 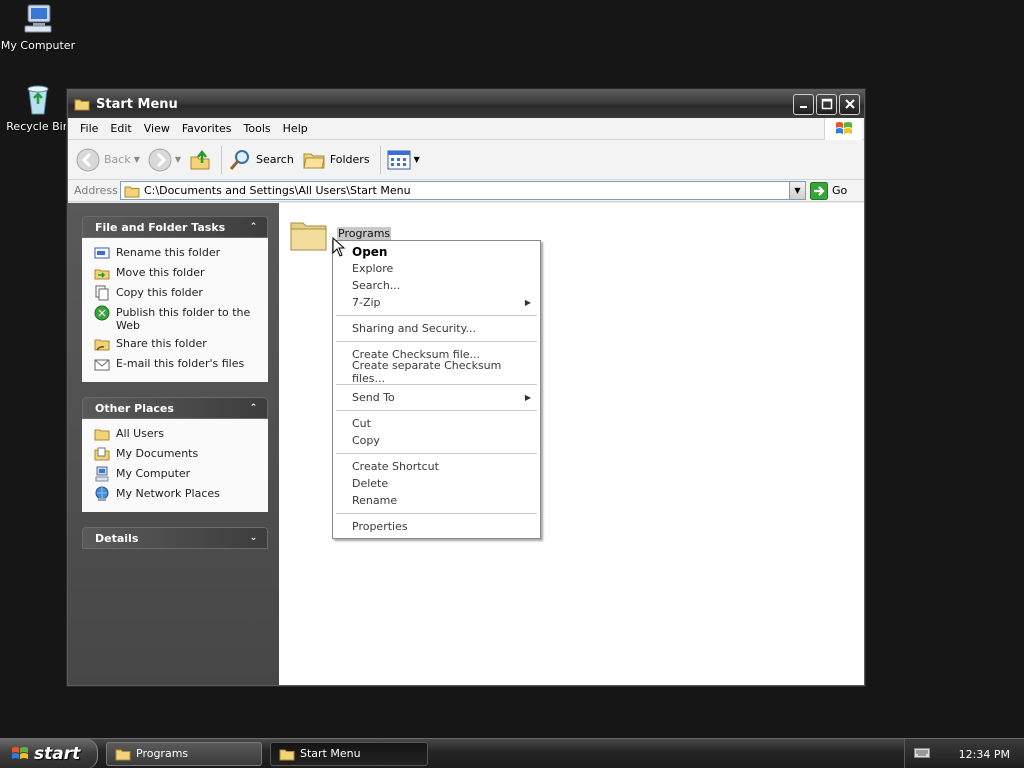 I want to click on task-label: Share this folder, so click(x=161, y=343).